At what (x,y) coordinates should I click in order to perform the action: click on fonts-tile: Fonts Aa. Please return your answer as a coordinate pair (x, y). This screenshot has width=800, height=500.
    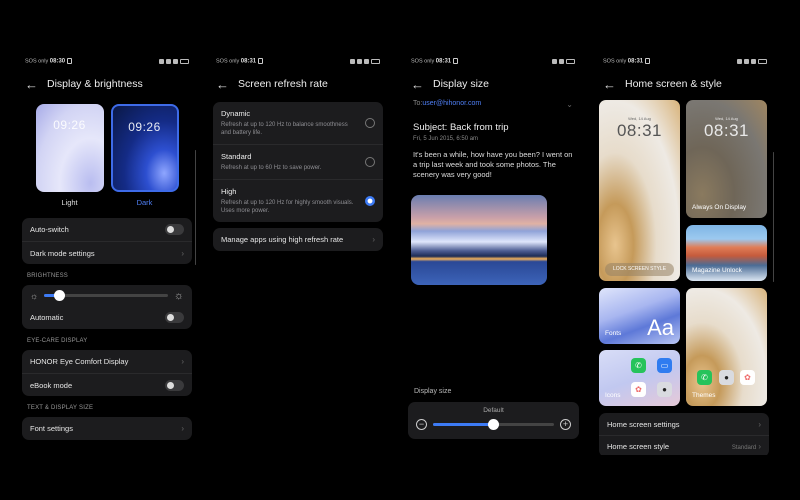
    Looking at the image, I should click on (639, 316).